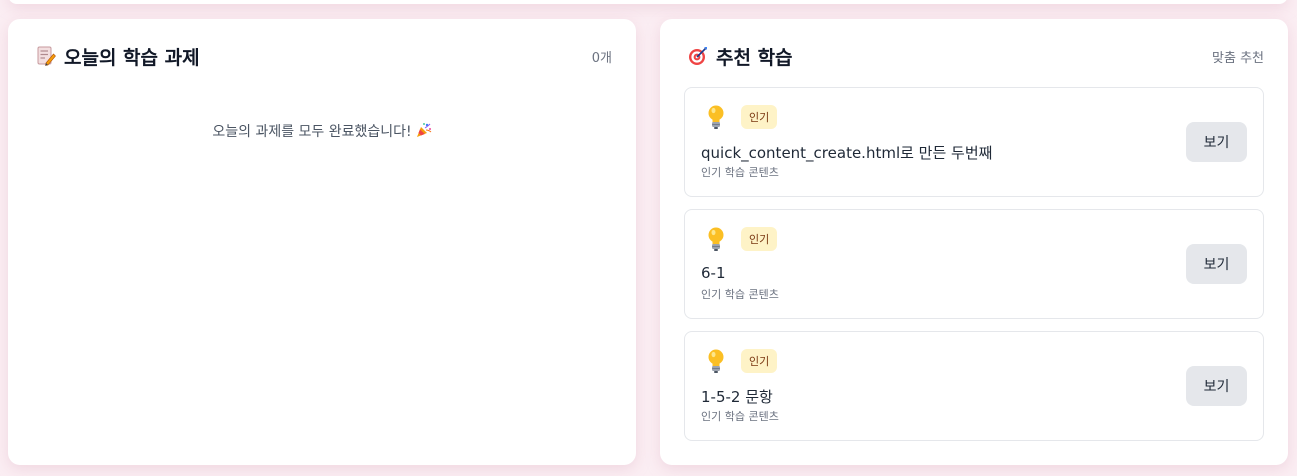 Image resolution: width=1297 pixels, height=476 pixels. I want to click on recommend-item: 인기 6-1 인기 학습 콘텐츠 보기, so click(974, 264).